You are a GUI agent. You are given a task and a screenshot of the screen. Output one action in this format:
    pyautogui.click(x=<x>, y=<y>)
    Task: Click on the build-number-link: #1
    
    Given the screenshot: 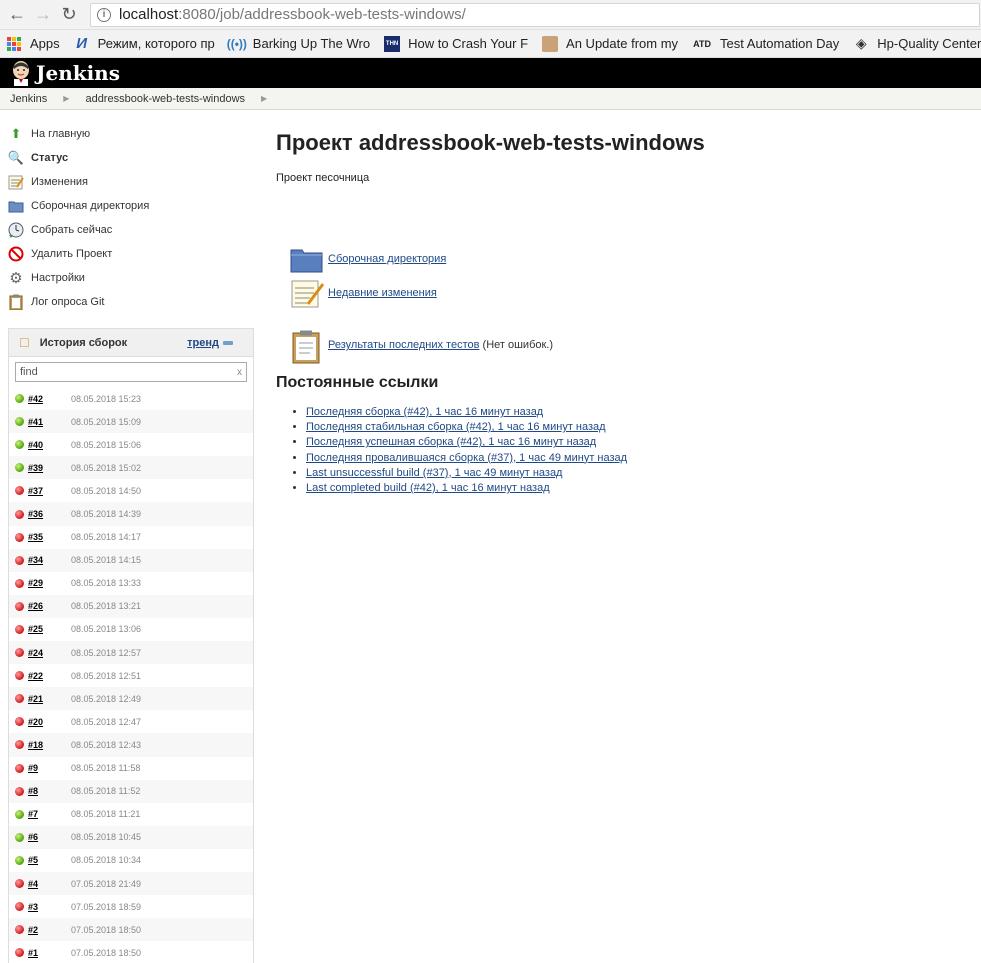 What is the action you would take?
    pyautogui.click(x=49, y=953)
    